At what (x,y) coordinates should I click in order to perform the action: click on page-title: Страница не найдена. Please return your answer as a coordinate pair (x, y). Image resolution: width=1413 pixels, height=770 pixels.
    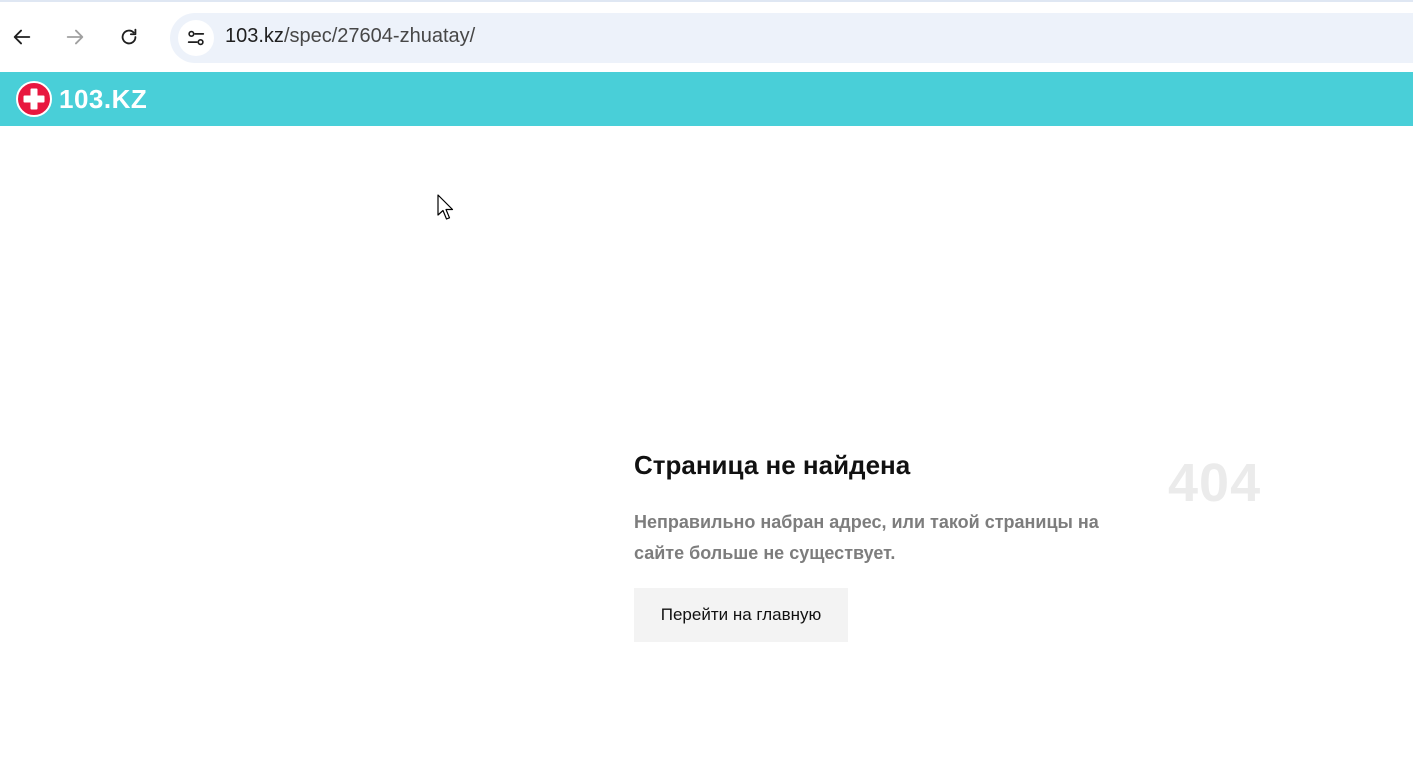
    Looking at the image, I should click on (772, 465).